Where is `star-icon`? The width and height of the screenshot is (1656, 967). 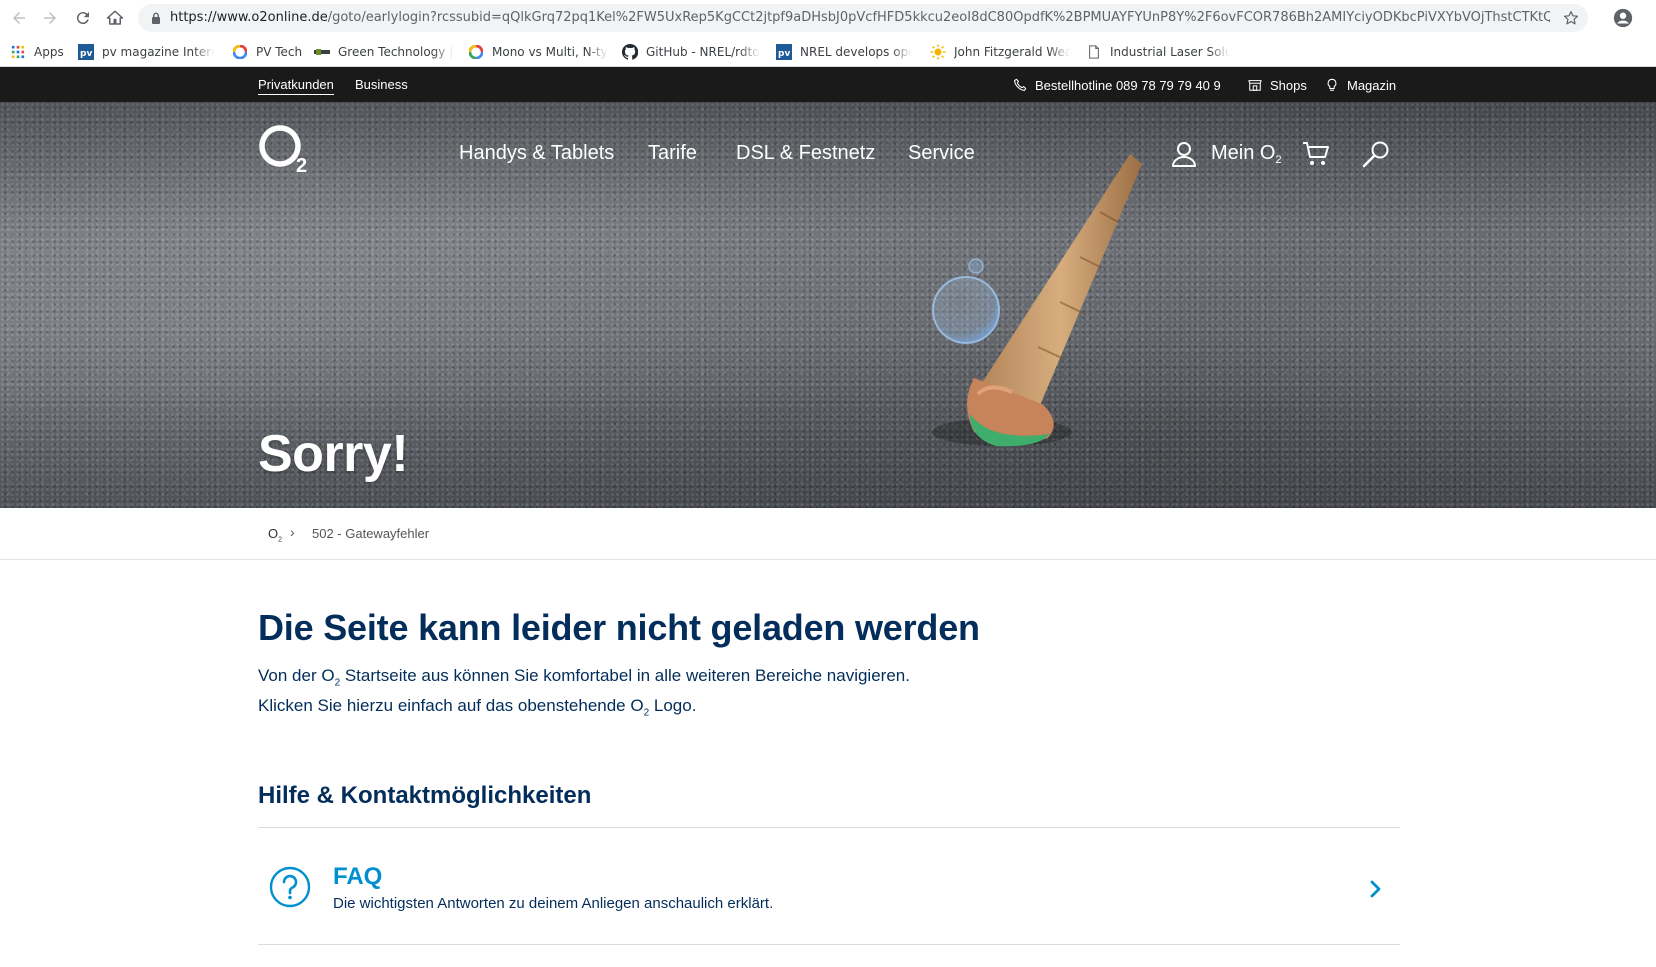
star-icon is located at coordinates (1571, 18).